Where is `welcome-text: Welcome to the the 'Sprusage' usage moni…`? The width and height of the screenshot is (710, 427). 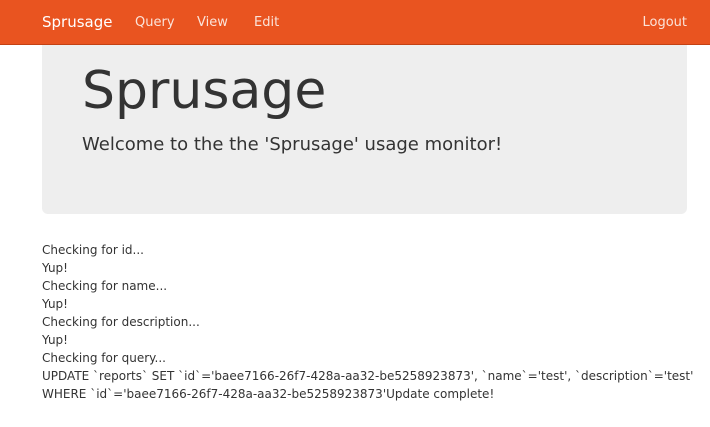 welcome-text: Welcome to the the 'Sprusage' usage moni… is located at coordinates (292, 144).